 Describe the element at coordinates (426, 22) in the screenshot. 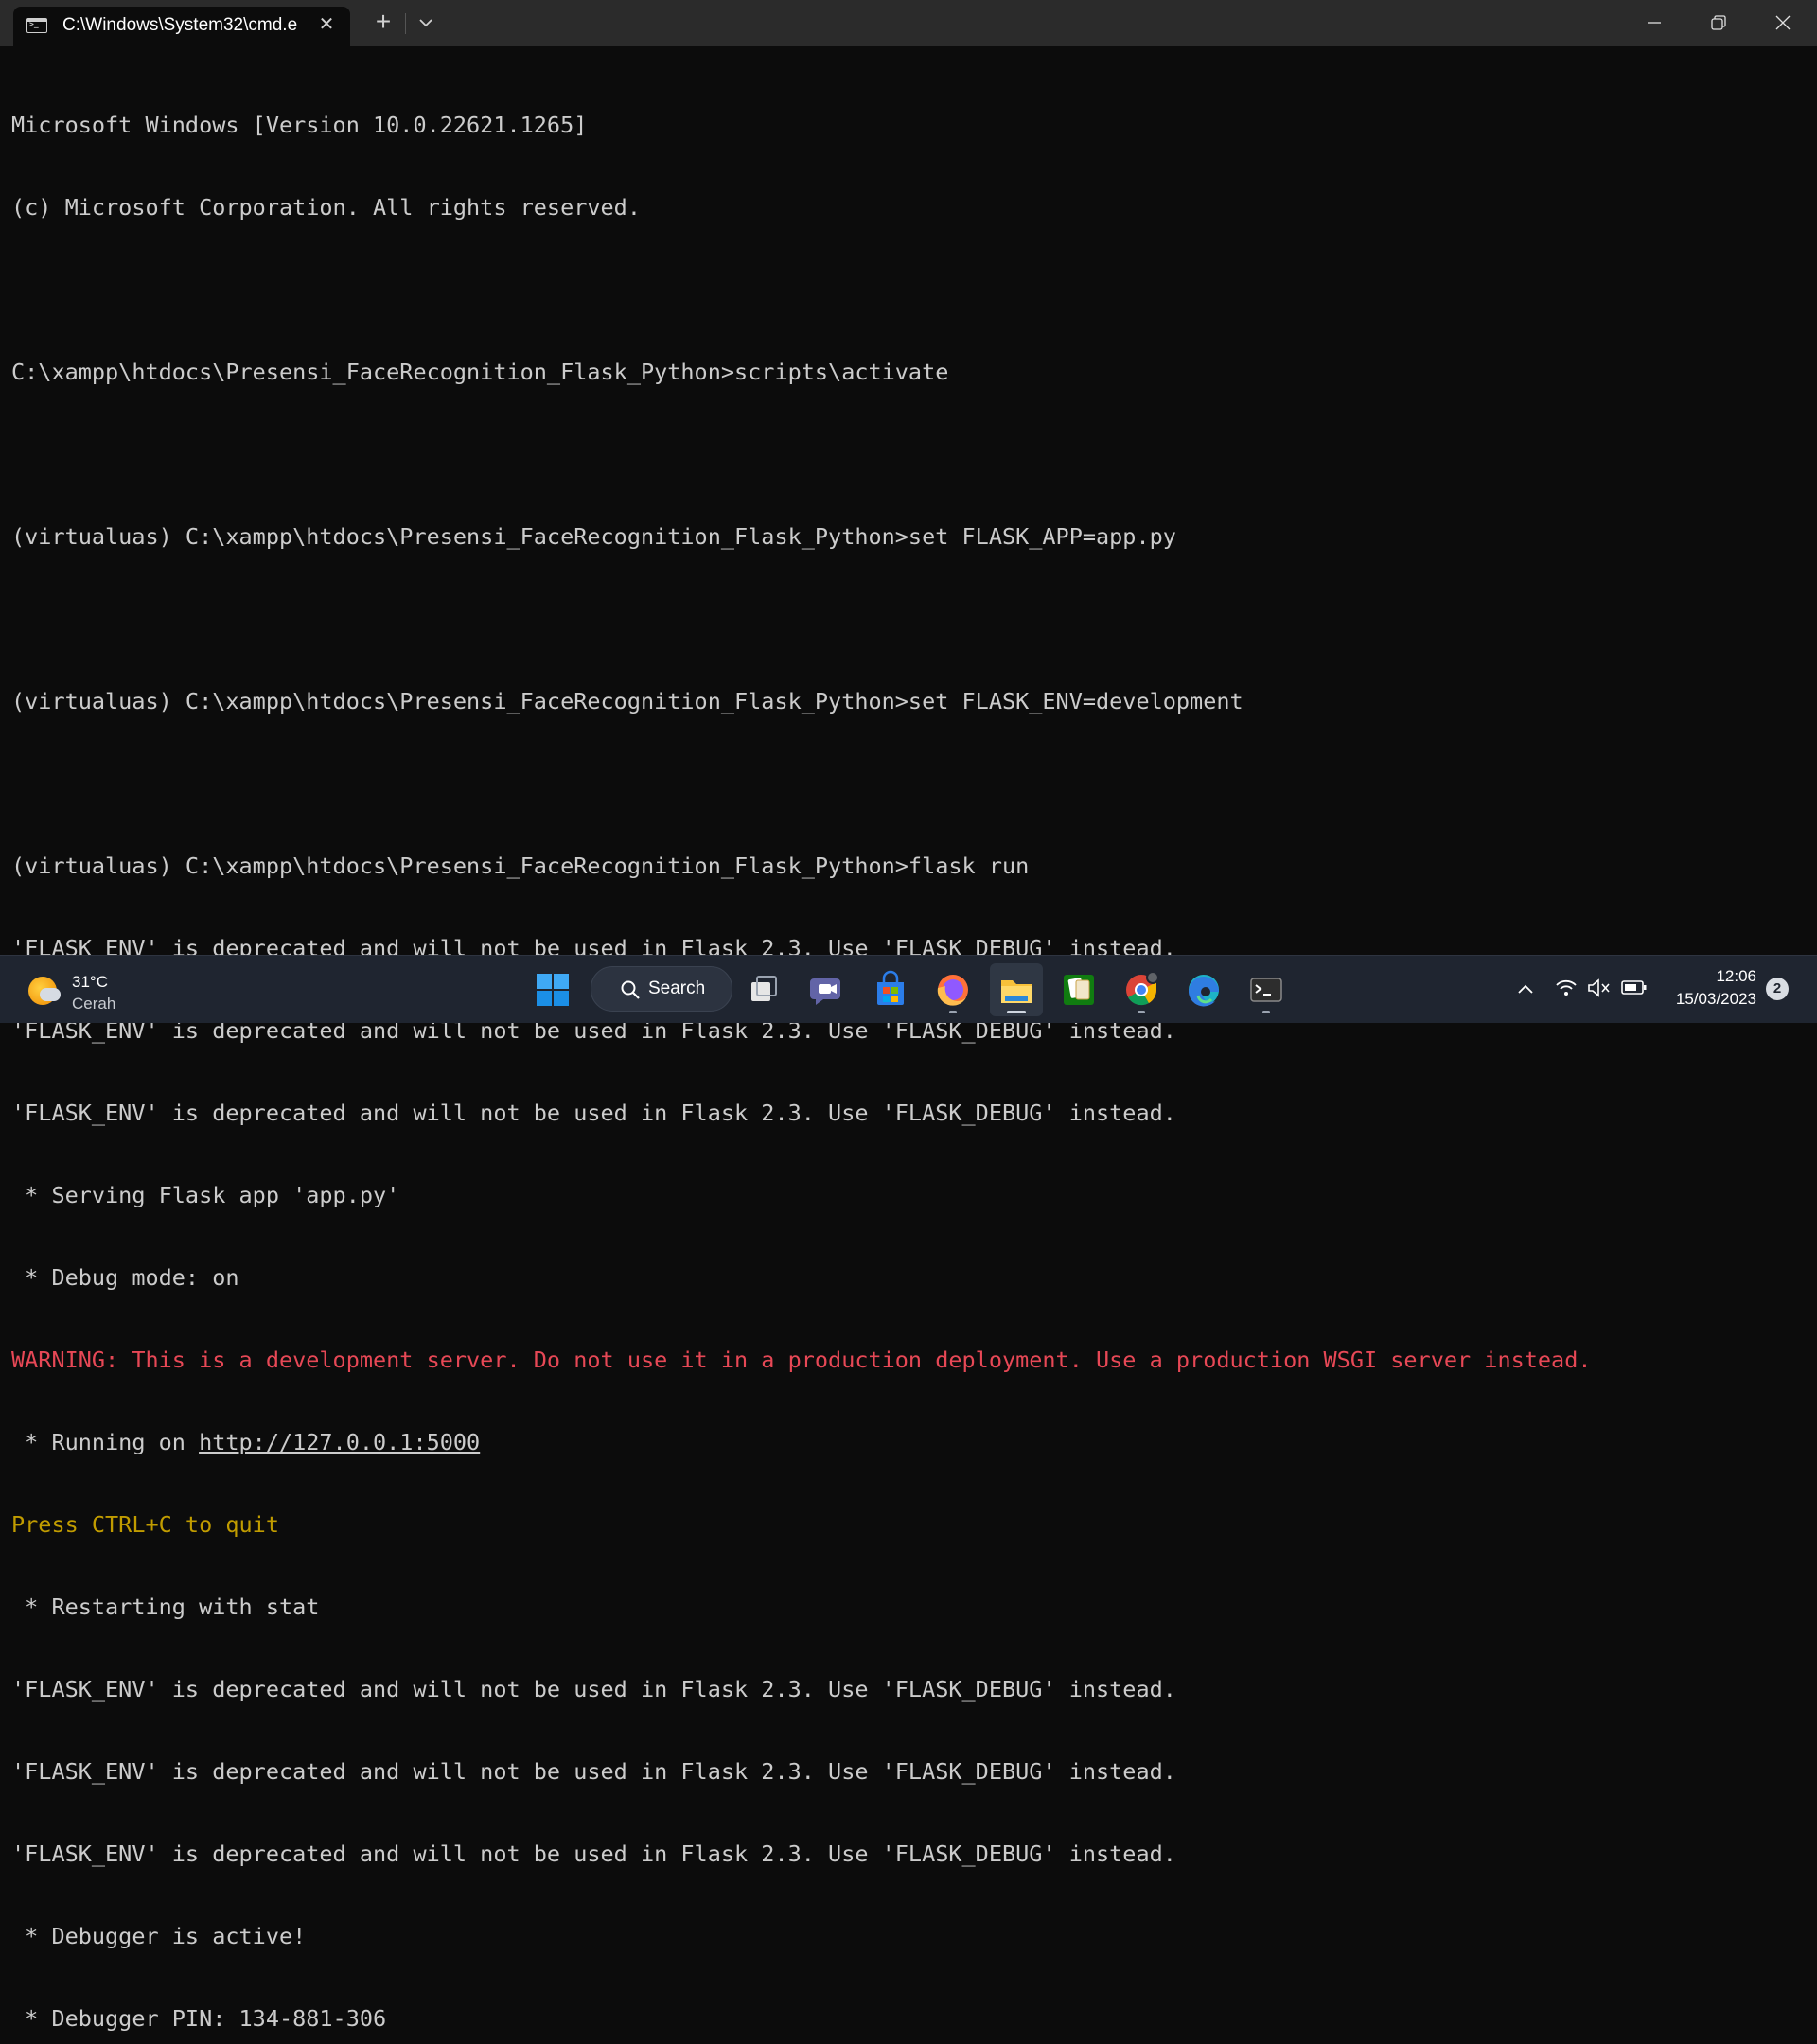

I see `chevron-down-icon` at that location.